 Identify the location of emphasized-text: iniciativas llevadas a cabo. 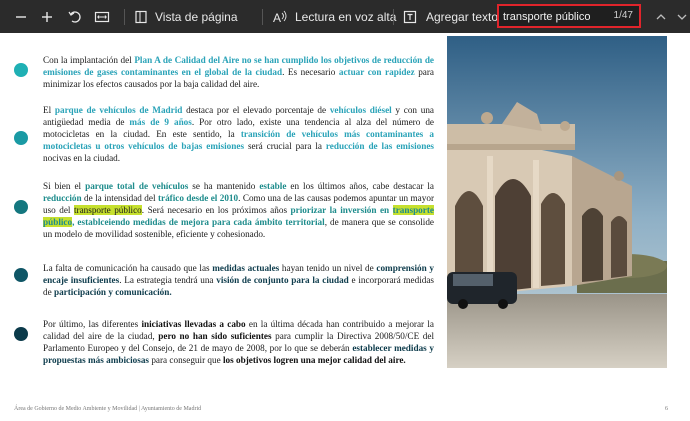
(193, 324).